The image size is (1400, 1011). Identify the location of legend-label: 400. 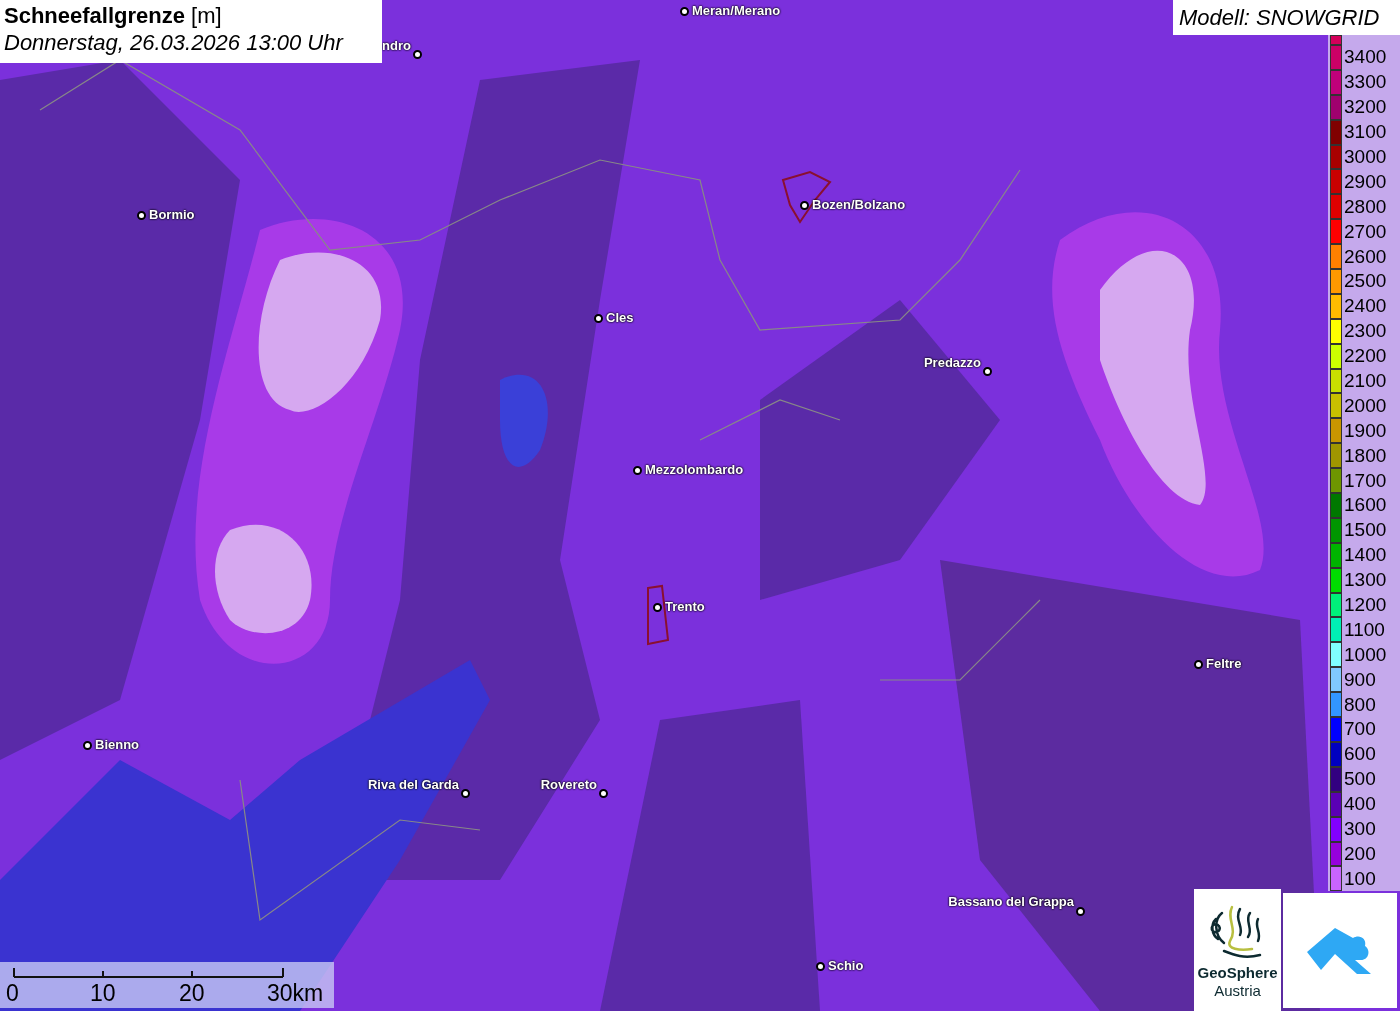
(1360, 804).